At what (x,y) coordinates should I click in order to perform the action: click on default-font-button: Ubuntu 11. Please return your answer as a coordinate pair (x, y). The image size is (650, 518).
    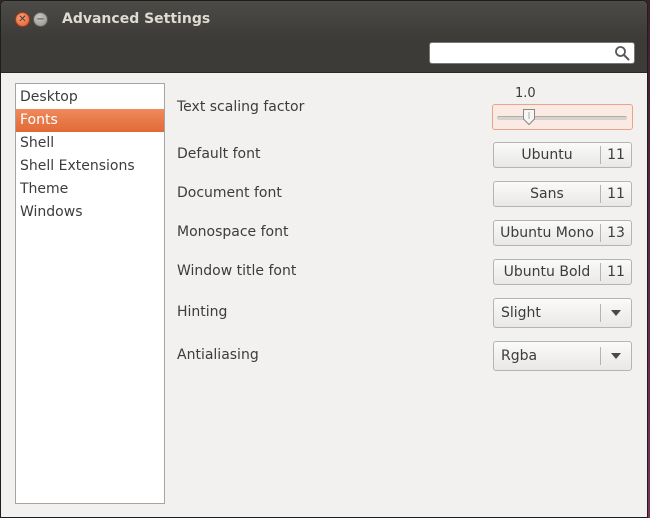
    Looking at the image, I should click on (562, 155).